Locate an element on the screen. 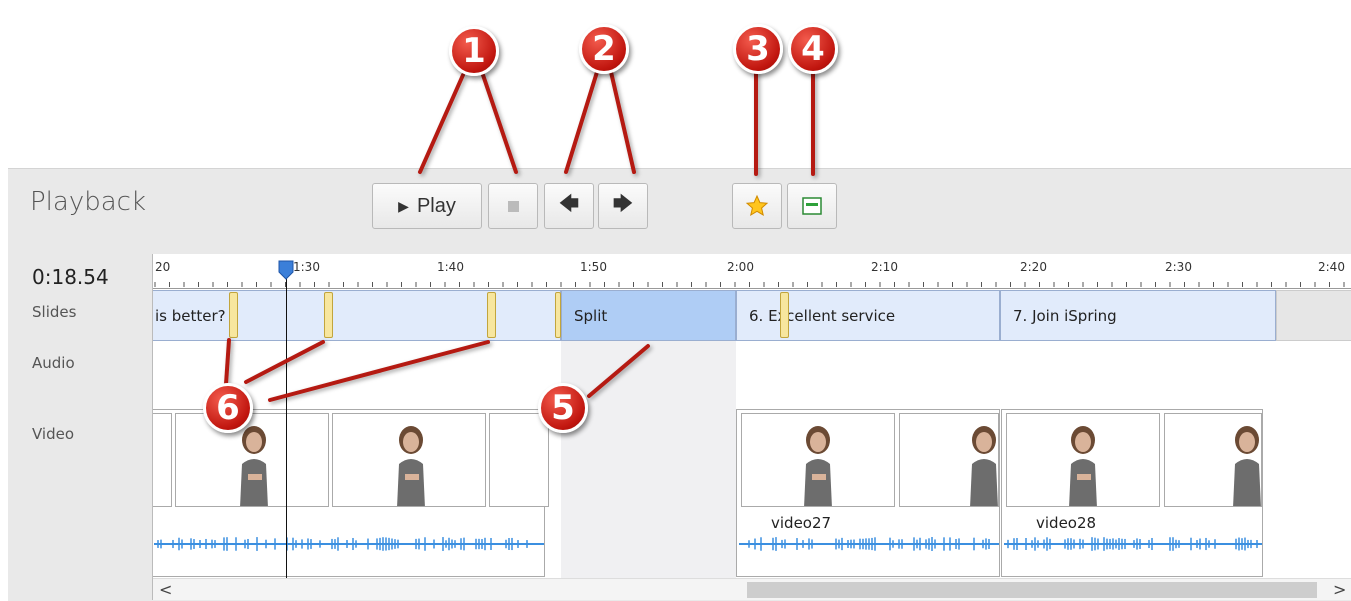  callout-5: 5 is located at coordinates (563, 408).